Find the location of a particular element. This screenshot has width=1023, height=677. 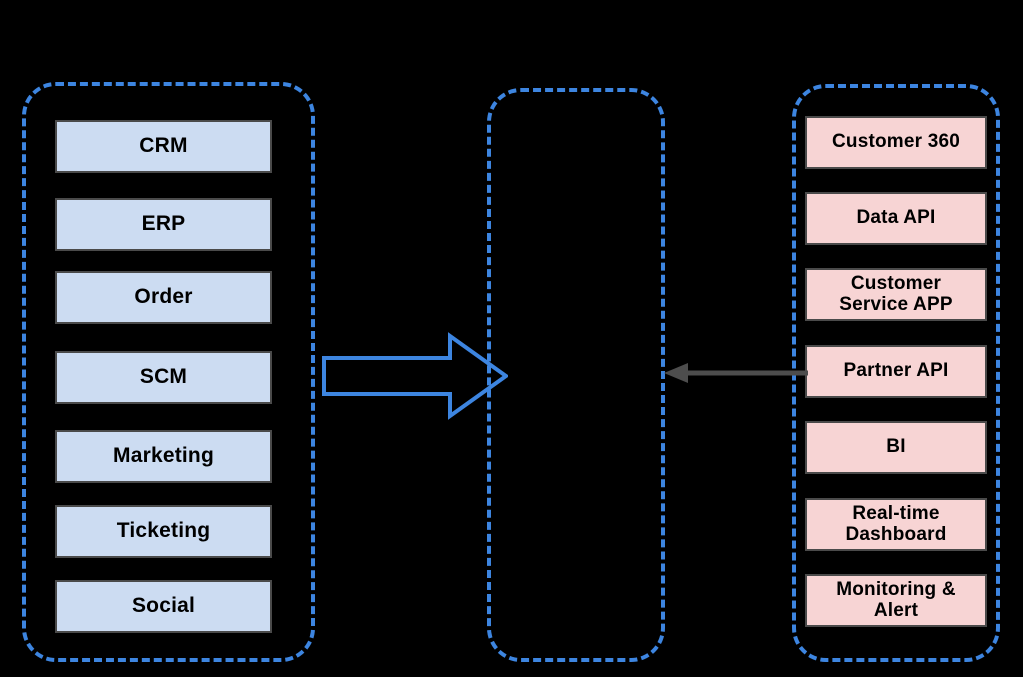

consumer-box-partner-api: Partner API is located at coordinates (896, 371).